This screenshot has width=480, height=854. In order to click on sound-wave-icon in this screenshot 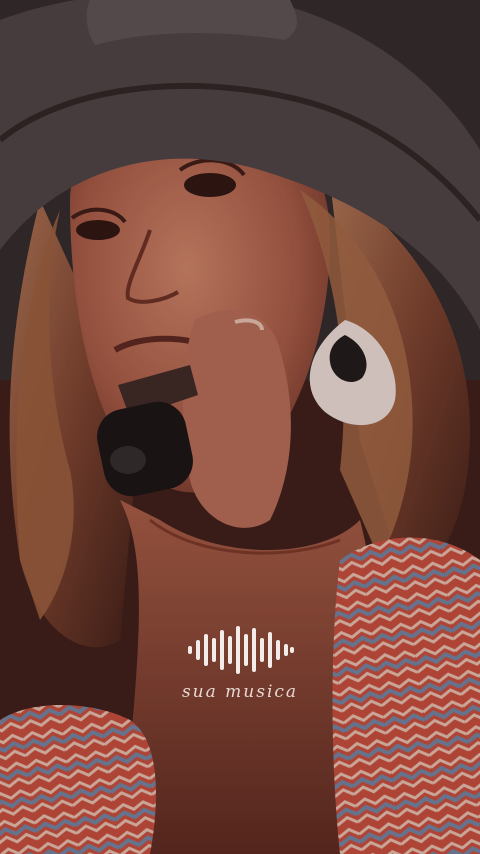, I will do `click(241, 650)`.